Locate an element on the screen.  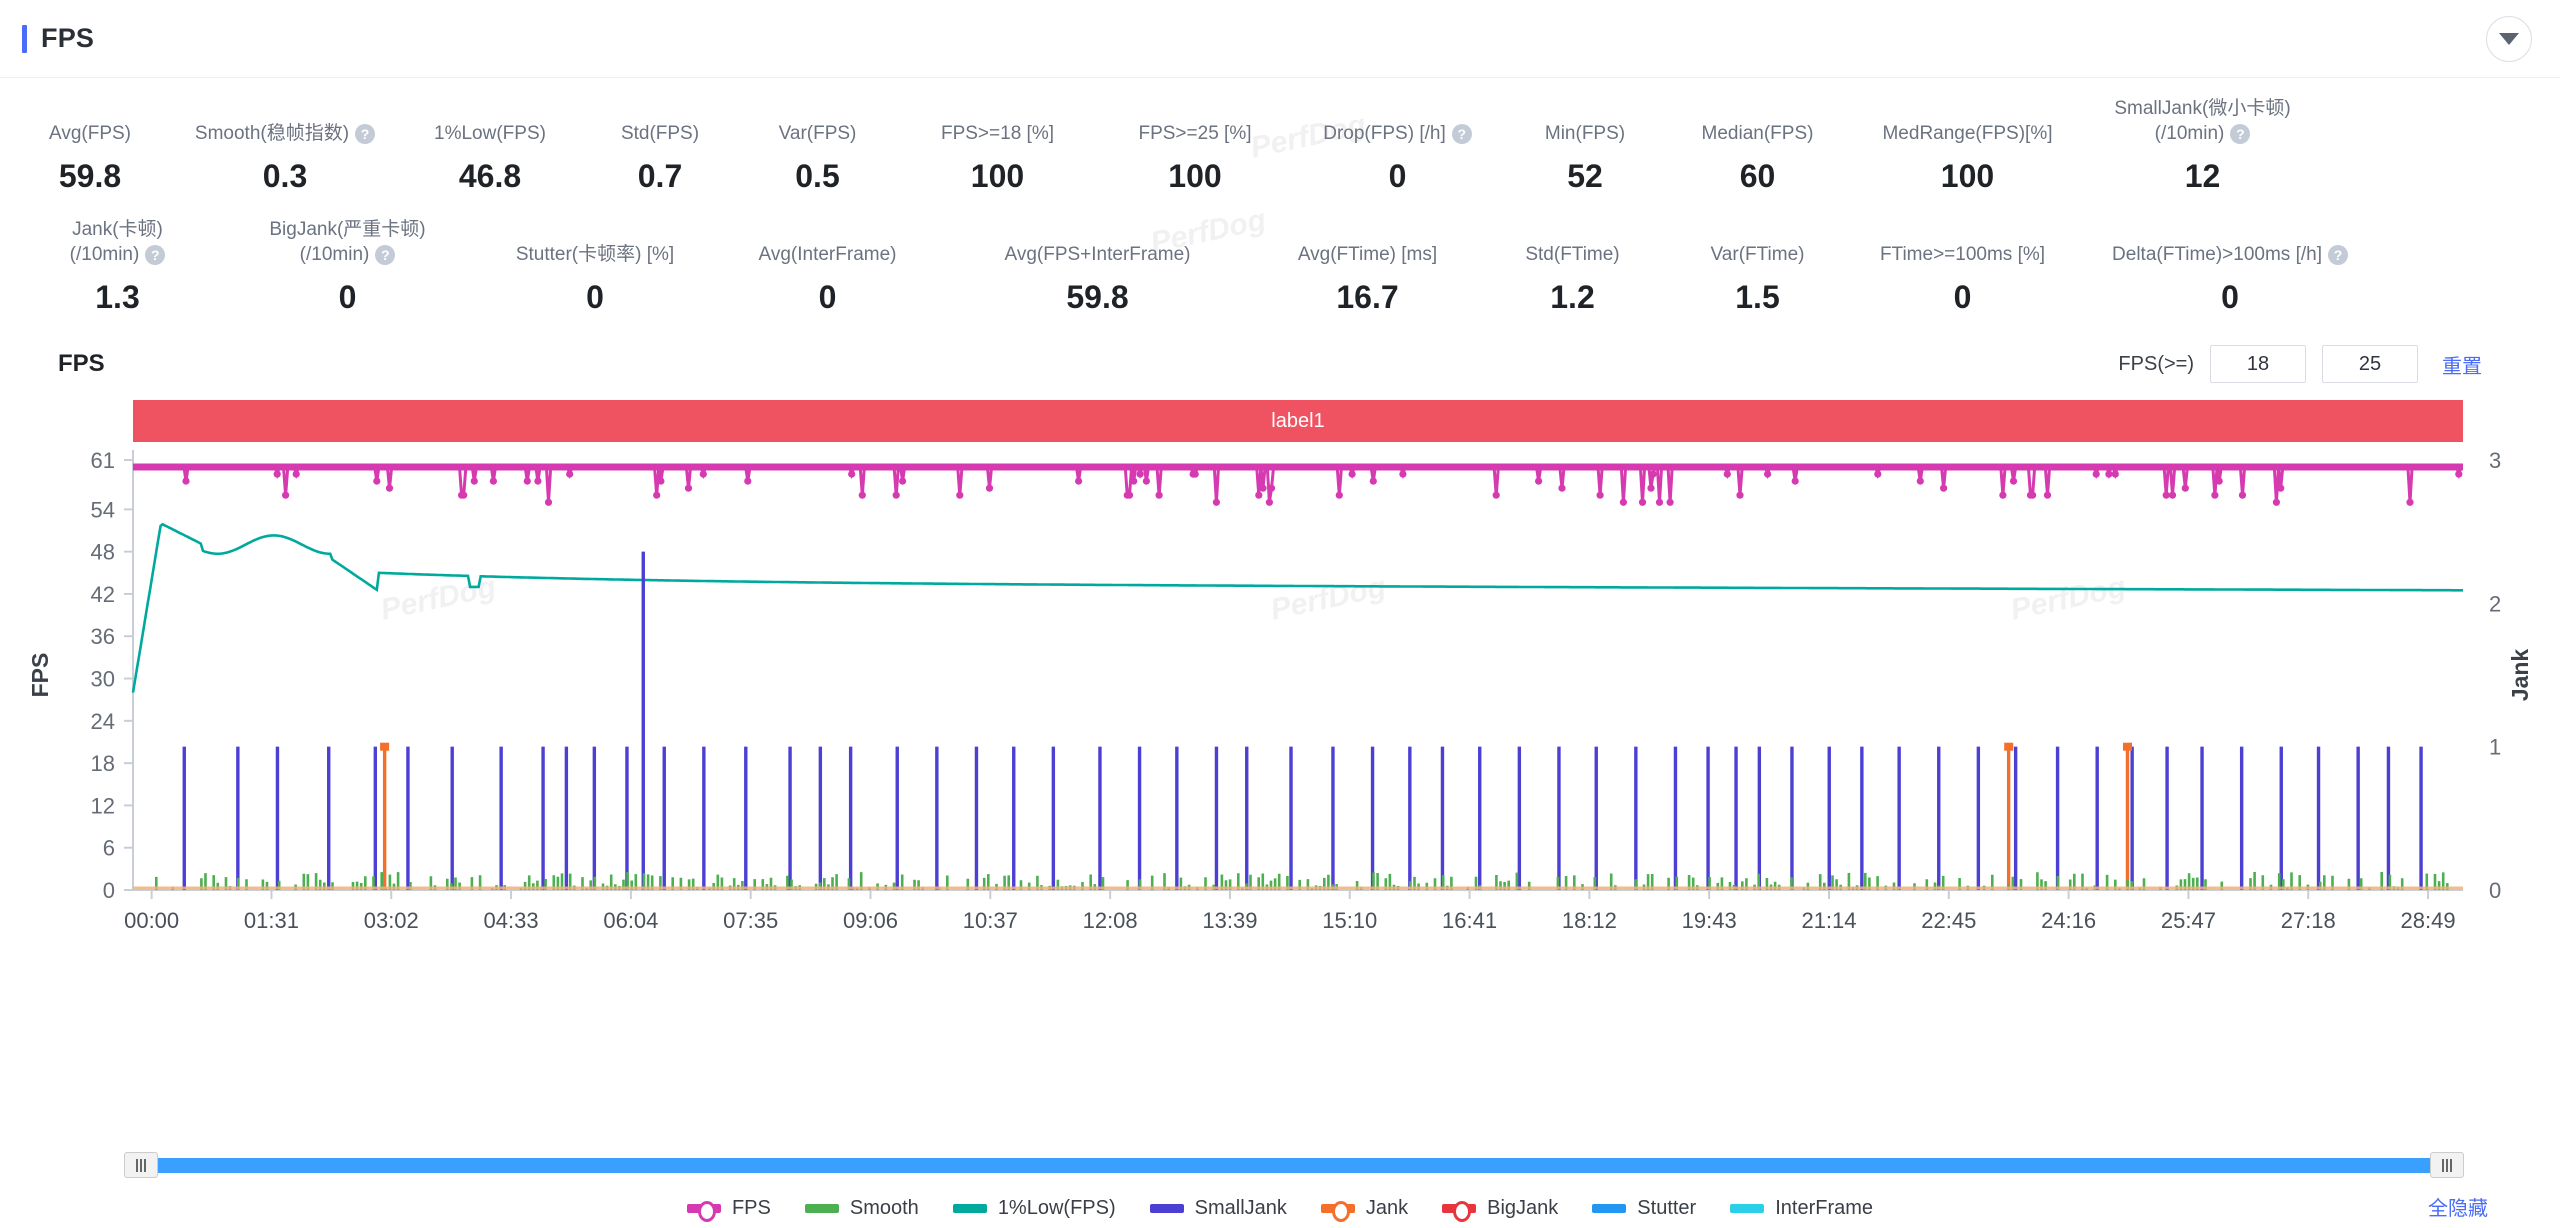
time-range-scrollbar is located at coordinates (1294, 1165).